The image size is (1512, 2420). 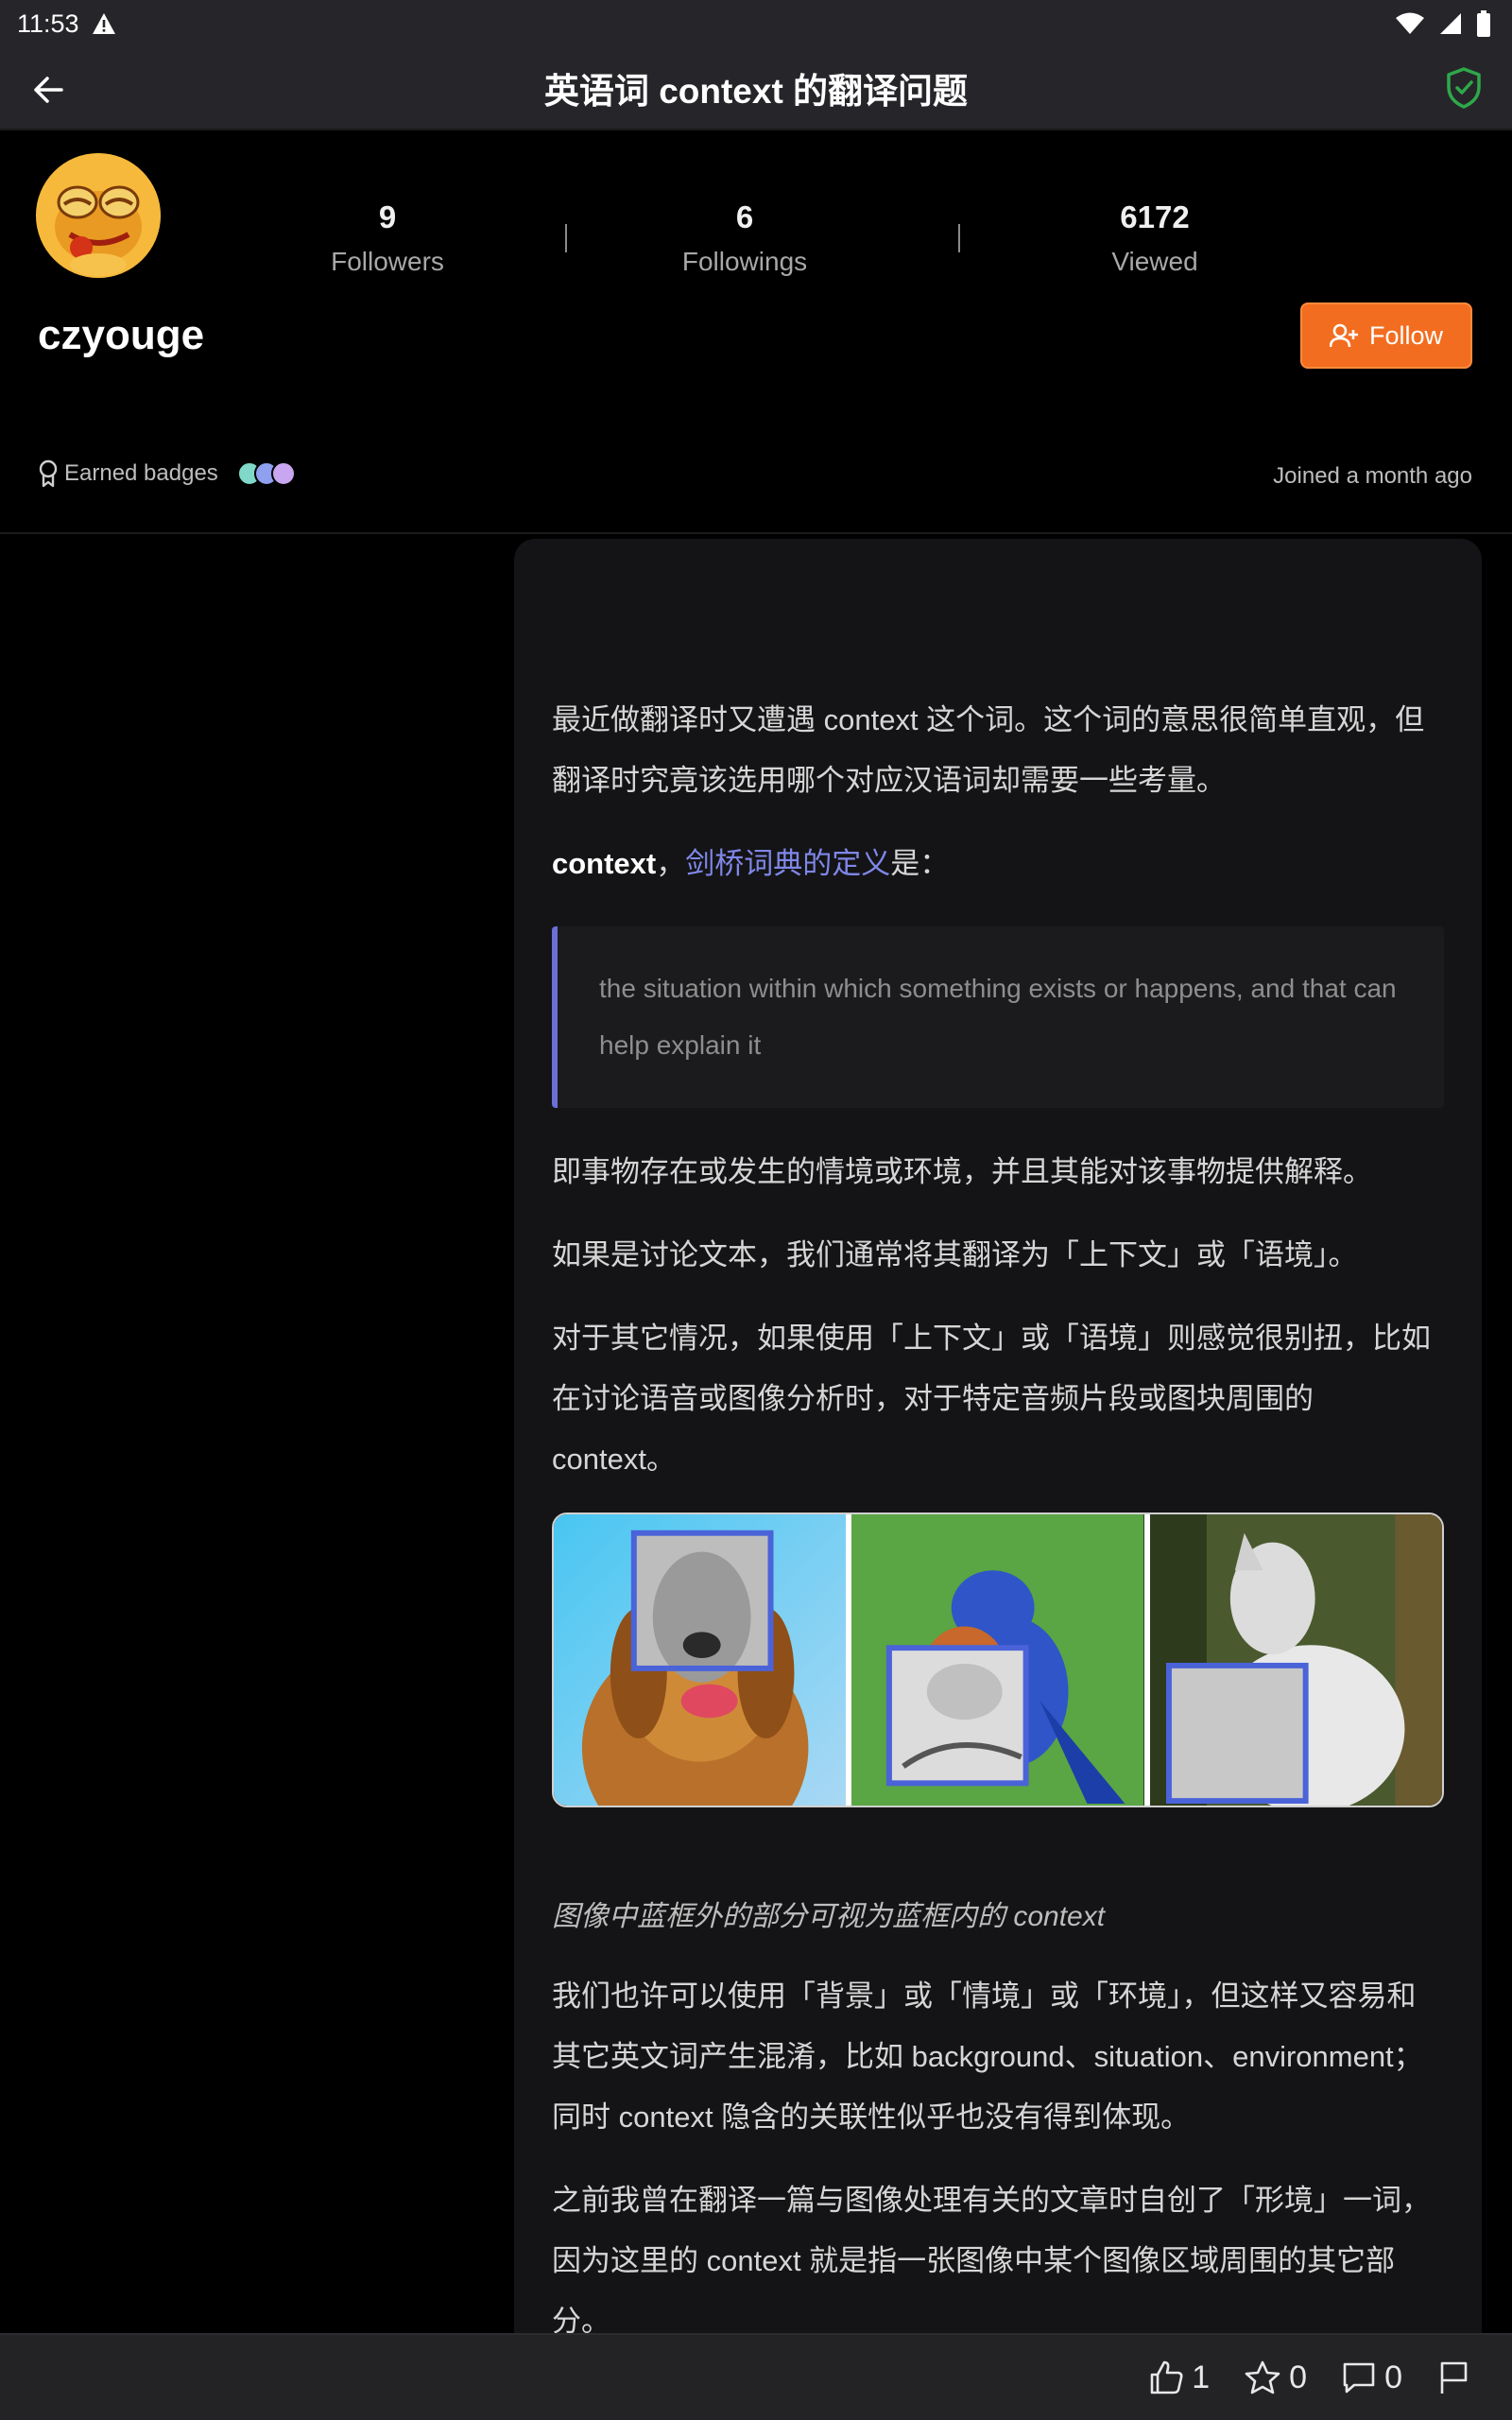 What do you see at coordinates (756, 533) in the screenshot?
I see `section-divider` at bounding box center [756, 533].